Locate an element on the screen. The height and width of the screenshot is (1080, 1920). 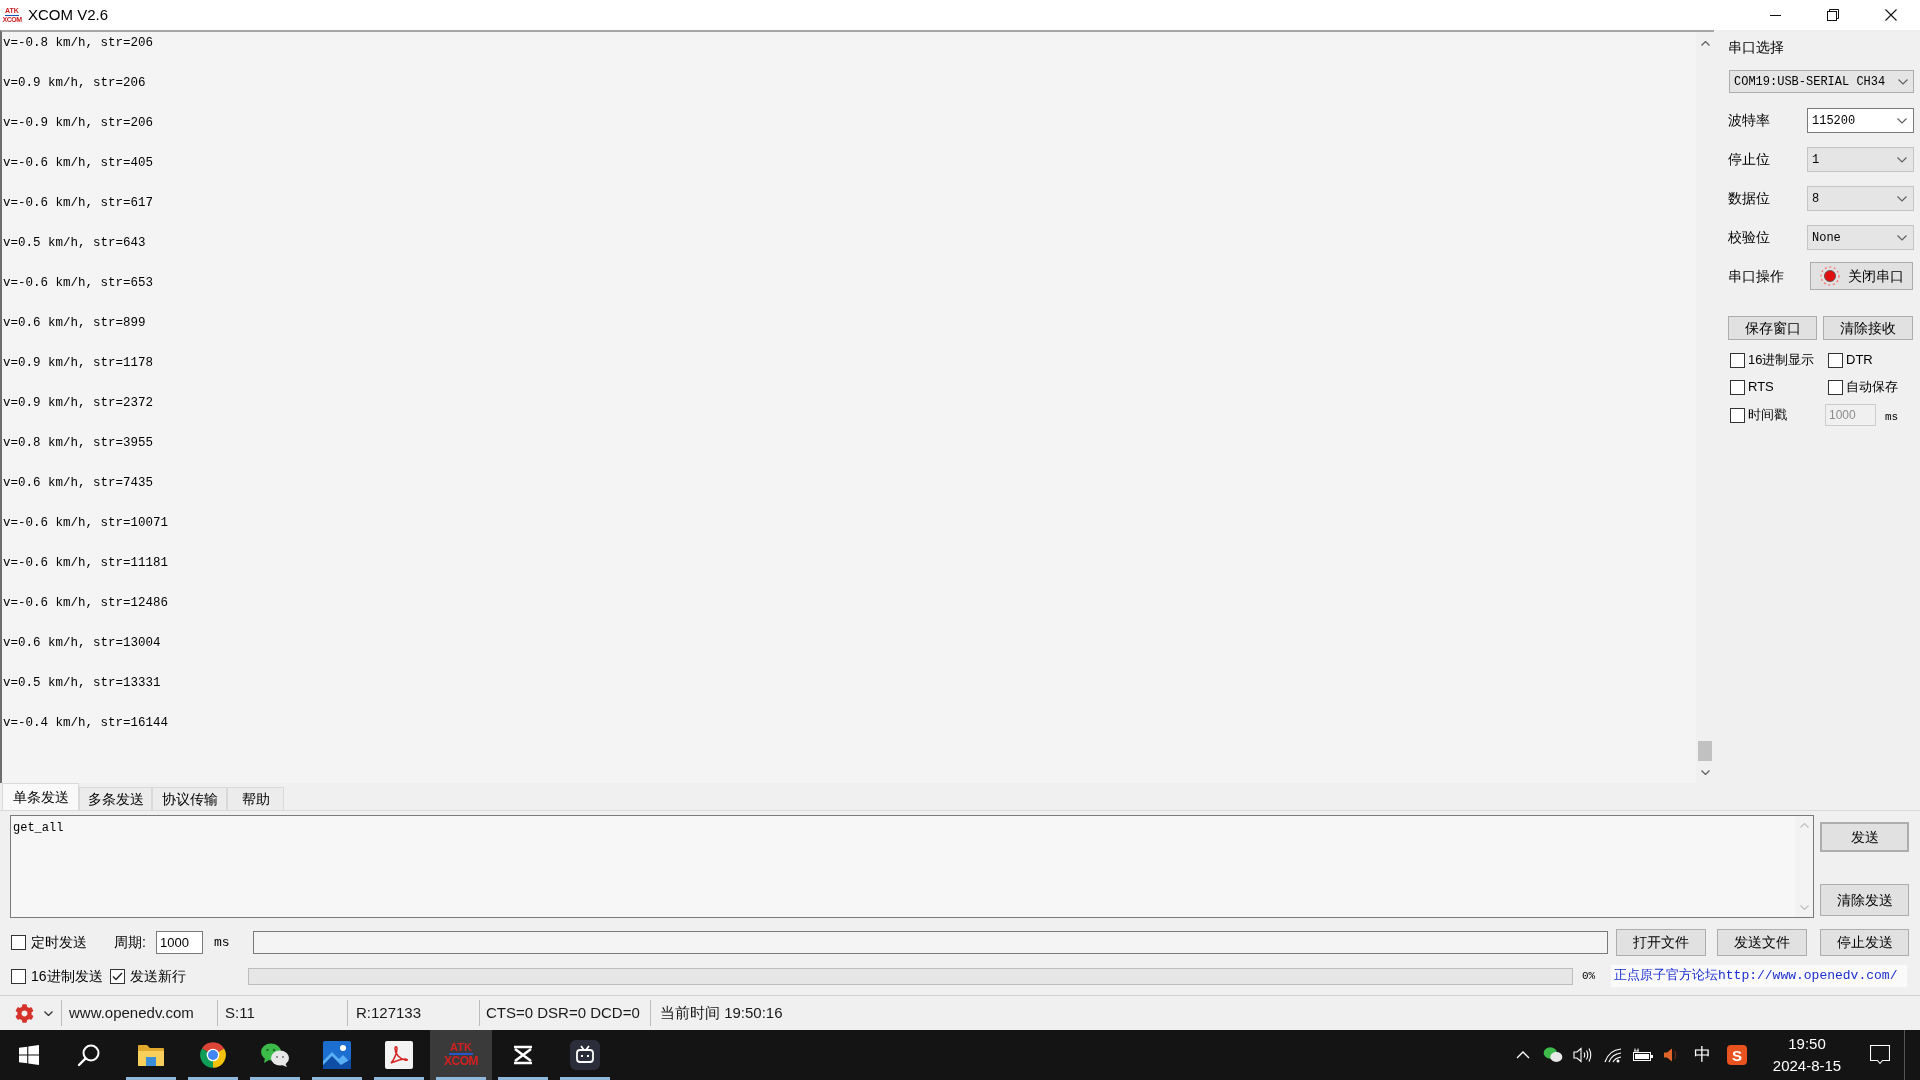
progress-reading: 0% is located at coordinates (1589, 976).